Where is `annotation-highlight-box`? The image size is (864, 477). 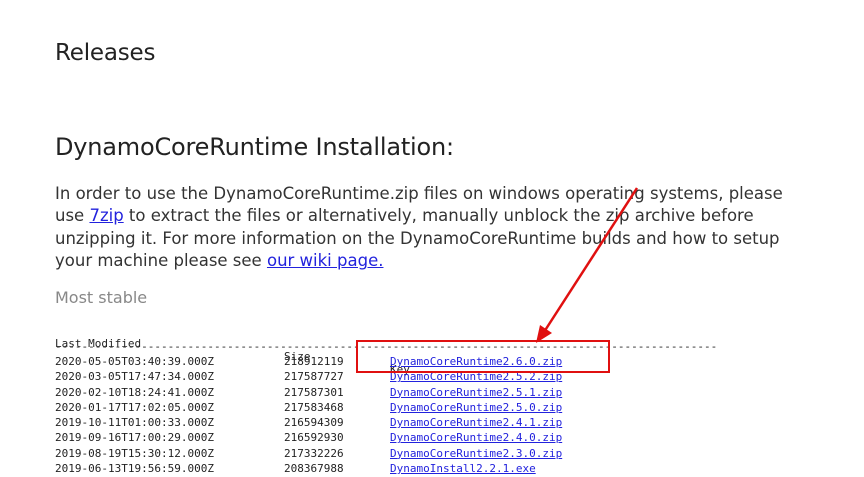 annotation-highlight-box is located at coordinates (483, 356).